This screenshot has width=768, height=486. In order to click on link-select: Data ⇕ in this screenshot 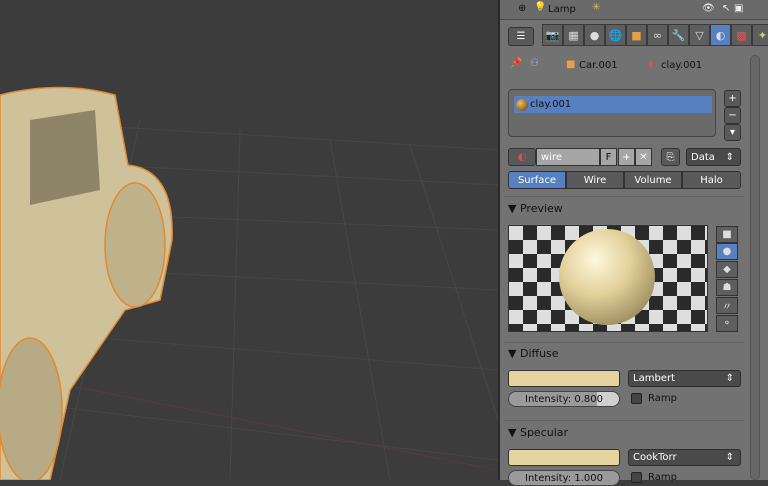, I will do `click(713, 157)`.